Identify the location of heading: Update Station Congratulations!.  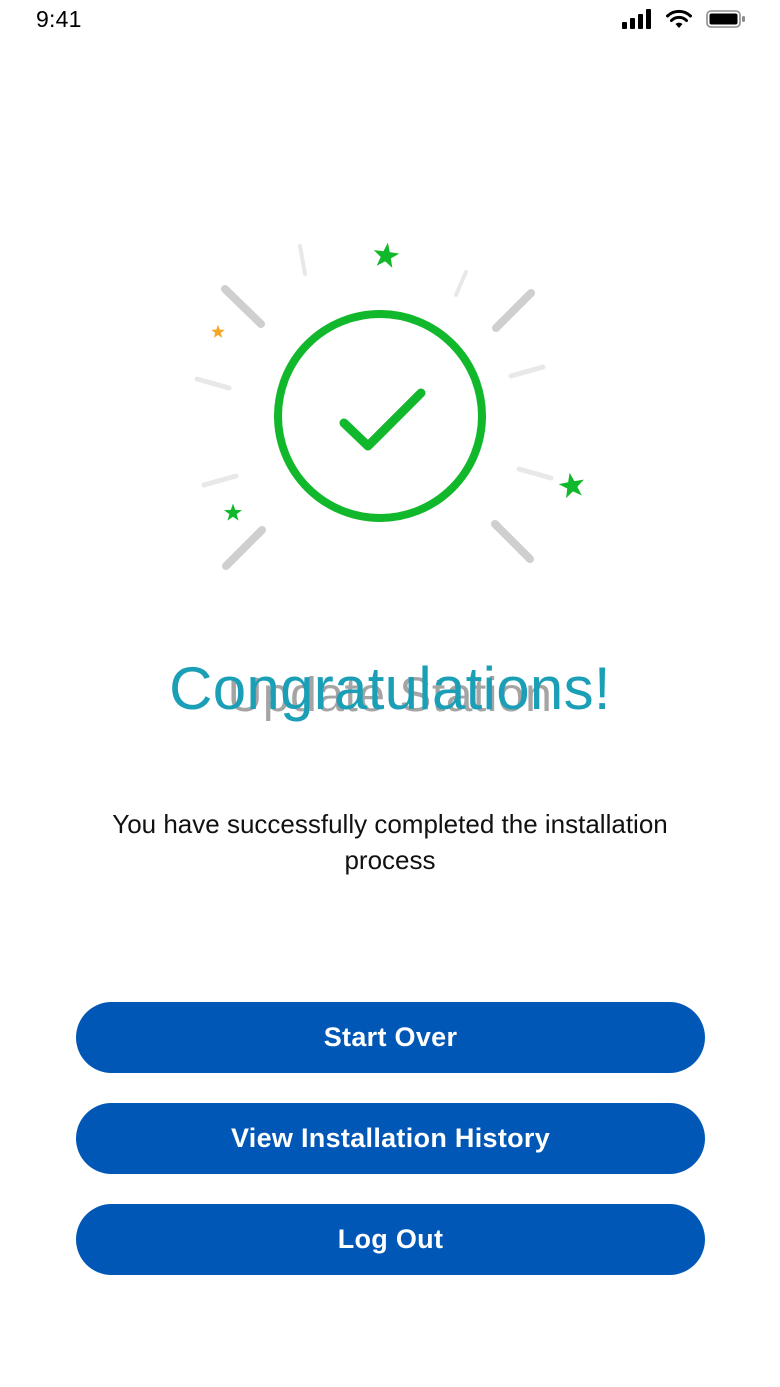
(390, 694).